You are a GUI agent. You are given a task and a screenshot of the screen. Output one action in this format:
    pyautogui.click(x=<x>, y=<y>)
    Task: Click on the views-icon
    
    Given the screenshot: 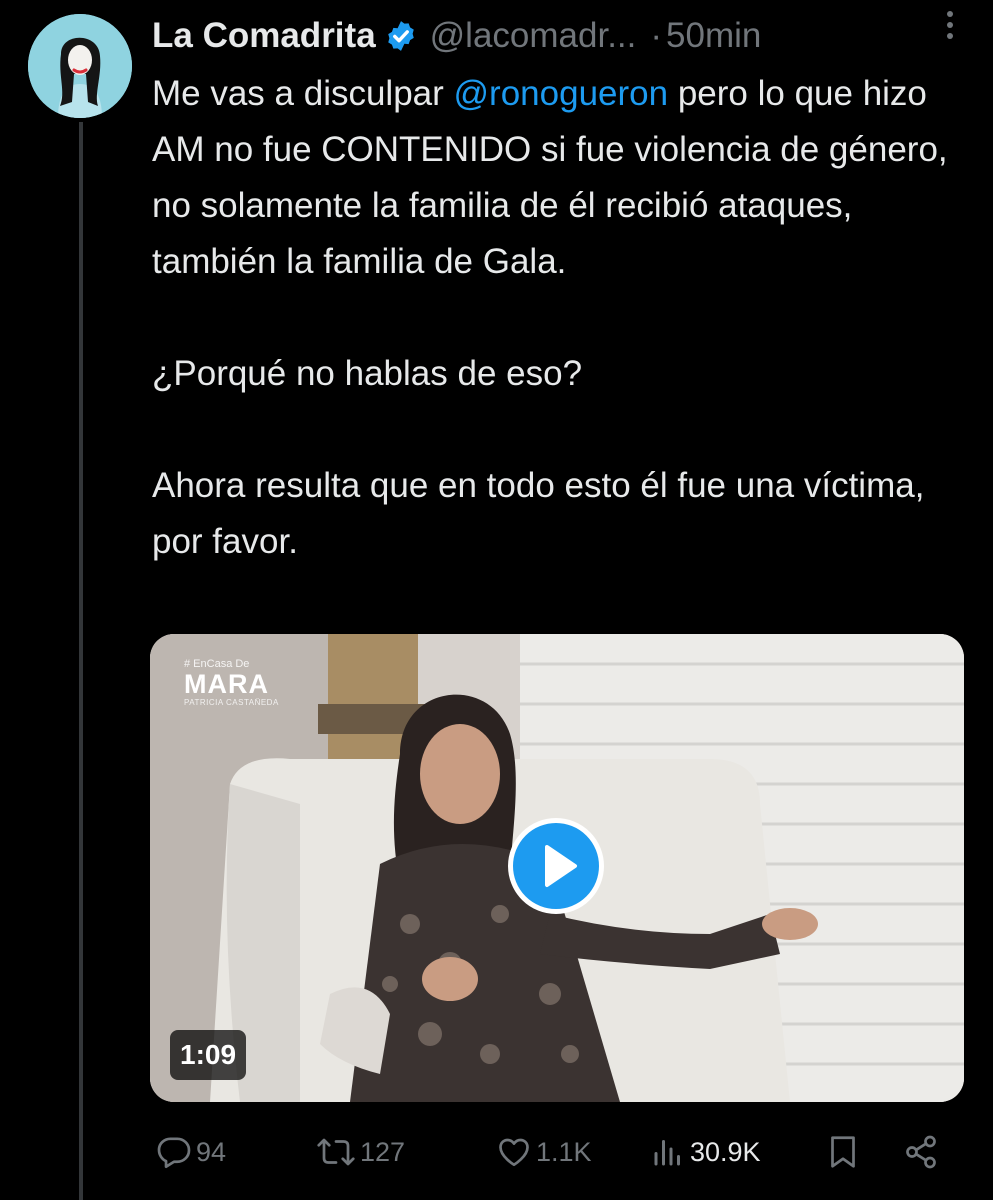 What is the action you would take?
    pyautogui.click(x=667, y=1153)
    